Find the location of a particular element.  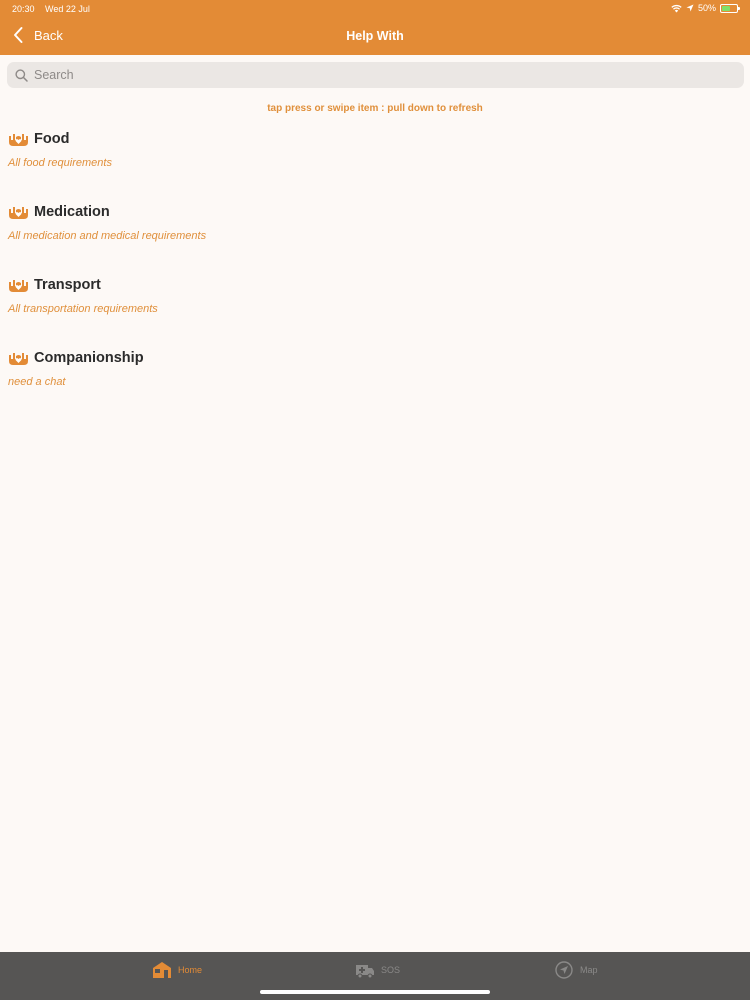

list-item-companionship: Companionship need a chat is located at coordinates (375, 380).